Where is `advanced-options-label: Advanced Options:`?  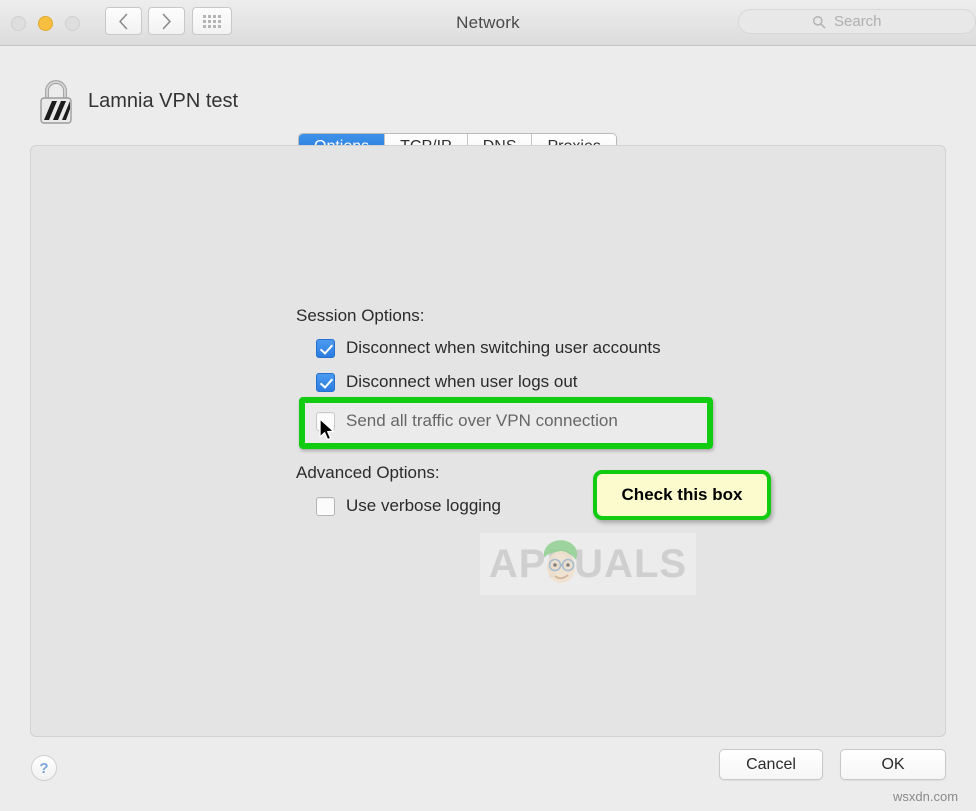 advanced-options-label: Advanced Options: is located at coordinates (368, 472).